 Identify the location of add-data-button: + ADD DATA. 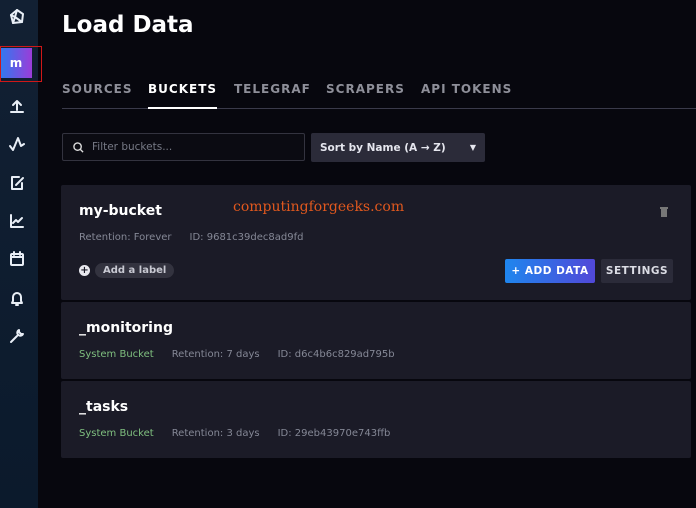
(550, 271).